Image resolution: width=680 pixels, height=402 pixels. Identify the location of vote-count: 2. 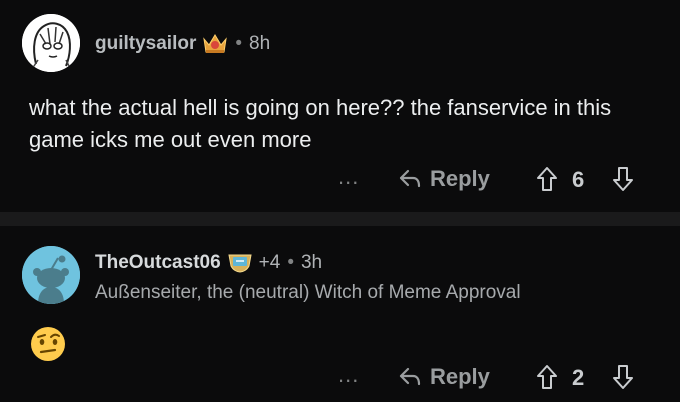
(578, 377).